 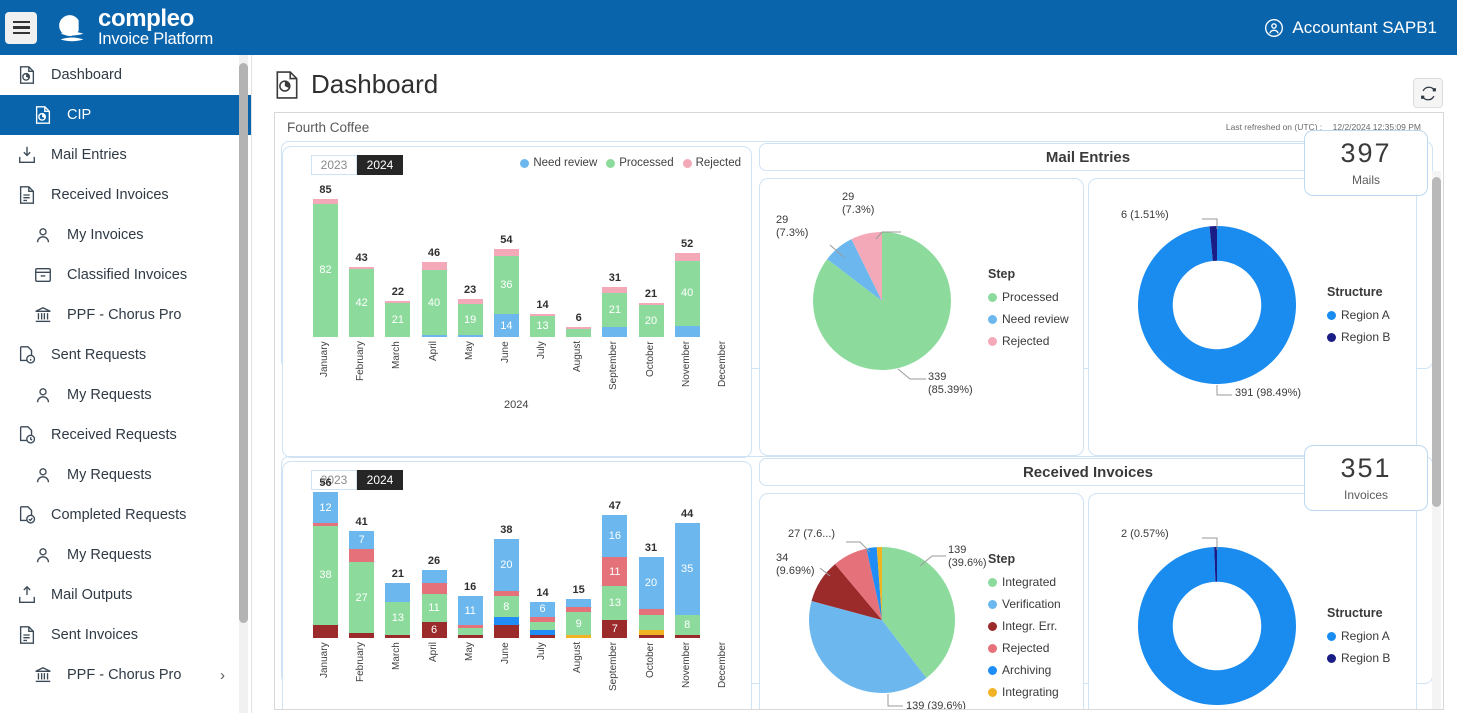 What do you see at coordinates (506, 285) in the screenshot?
I see `bar-segment: 36` at bounding box center [506, 285].